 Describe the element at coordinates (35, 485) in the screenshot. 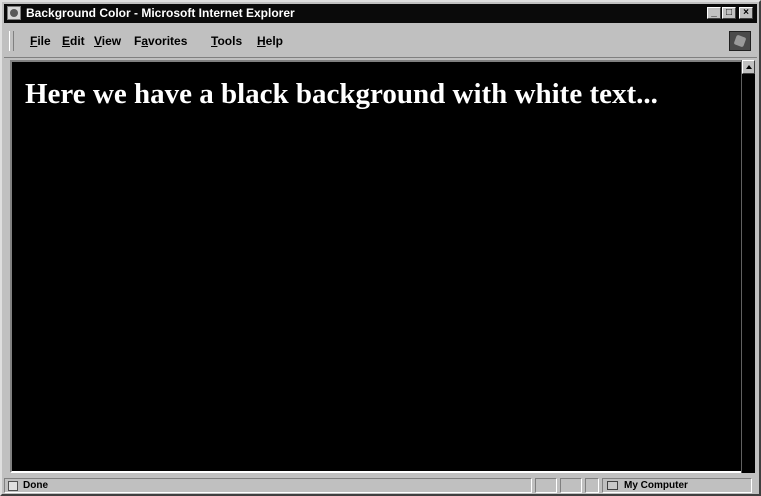

I see `status-text: Done` at that location.